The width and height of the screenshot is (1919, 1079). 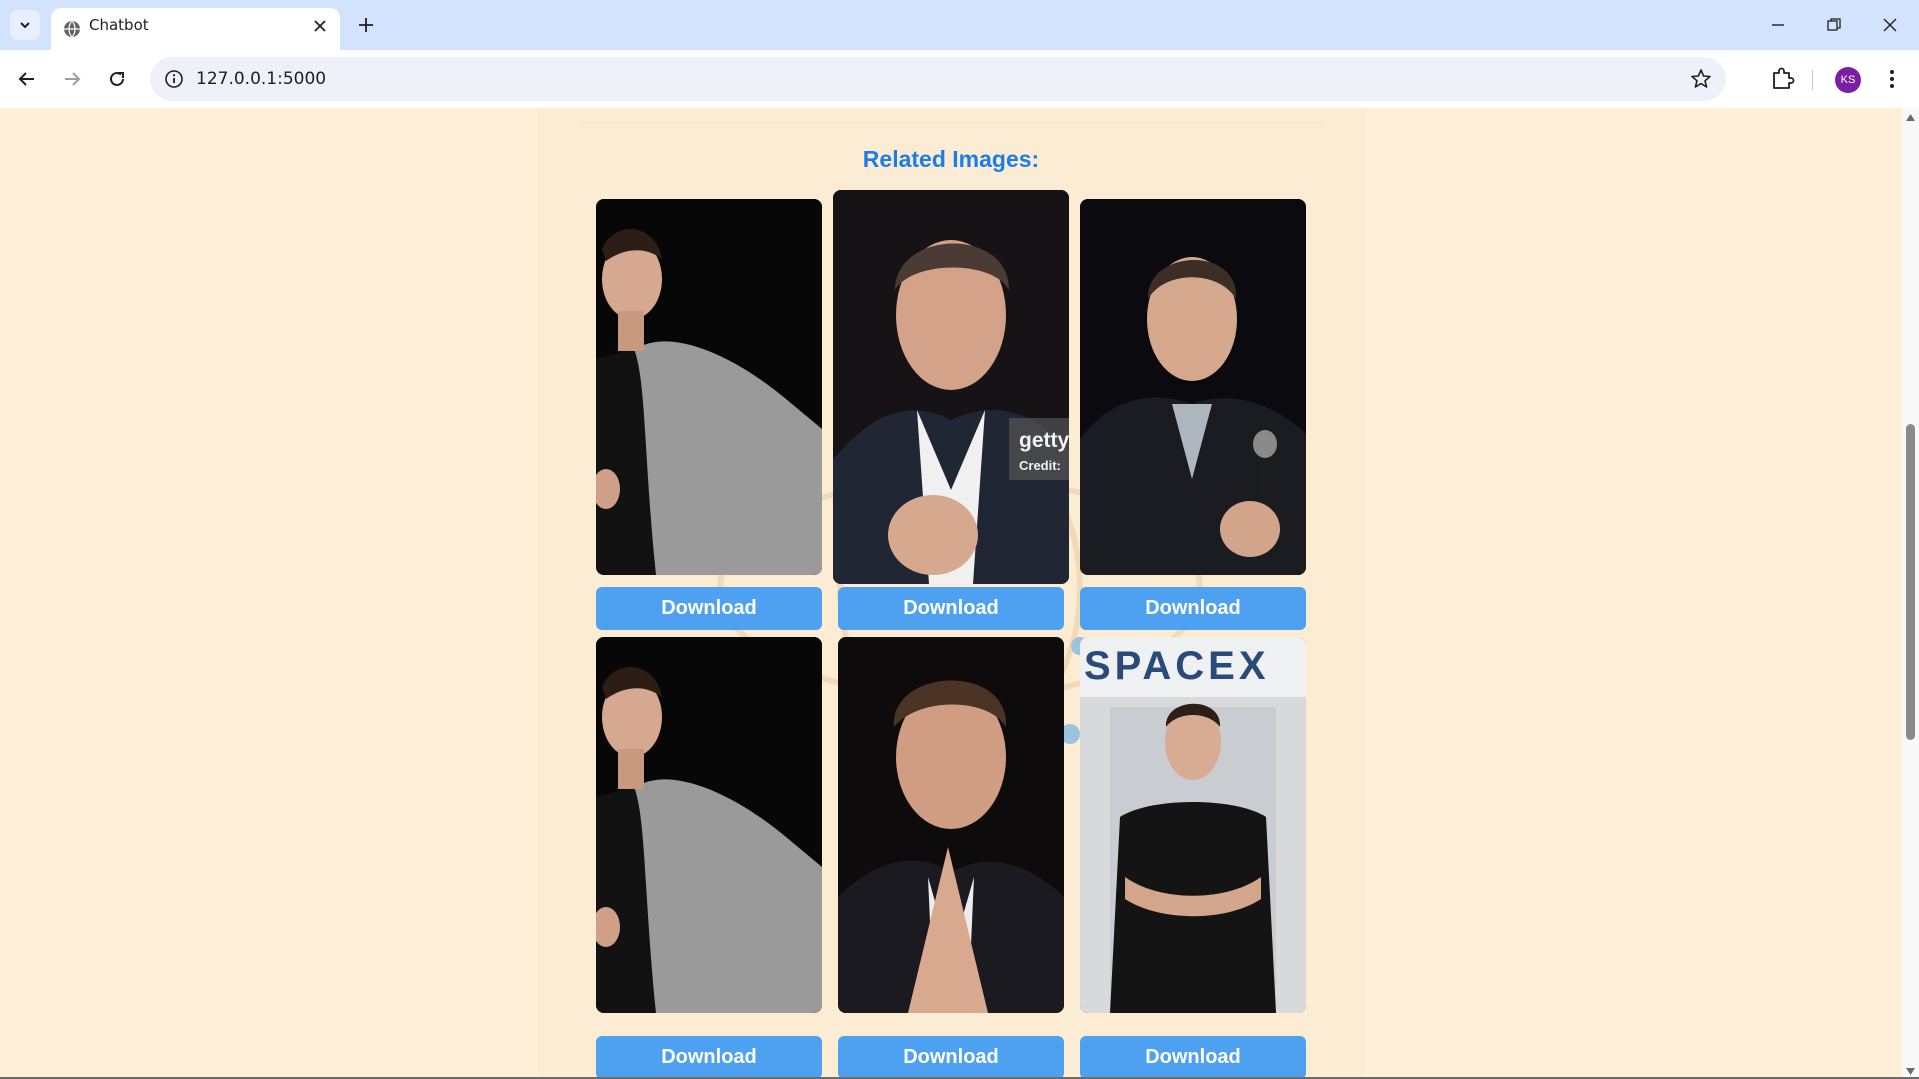 I want to click on spacex-backdrop-text: SPACEX, so click(x=1177, y=666).